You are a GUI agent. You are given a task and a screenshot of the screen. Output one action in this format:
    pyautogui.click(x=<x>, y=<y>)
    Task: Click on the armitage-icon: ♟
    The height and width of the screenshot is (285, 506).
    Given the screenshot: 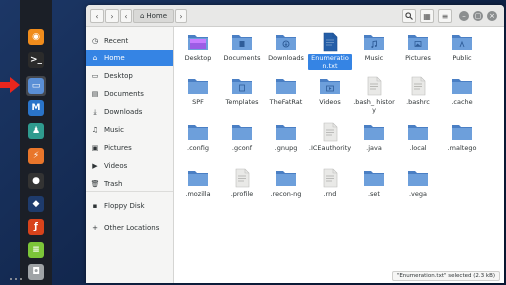 What is the action you would take?
    pyautogui.click(x=36, y=131)
    